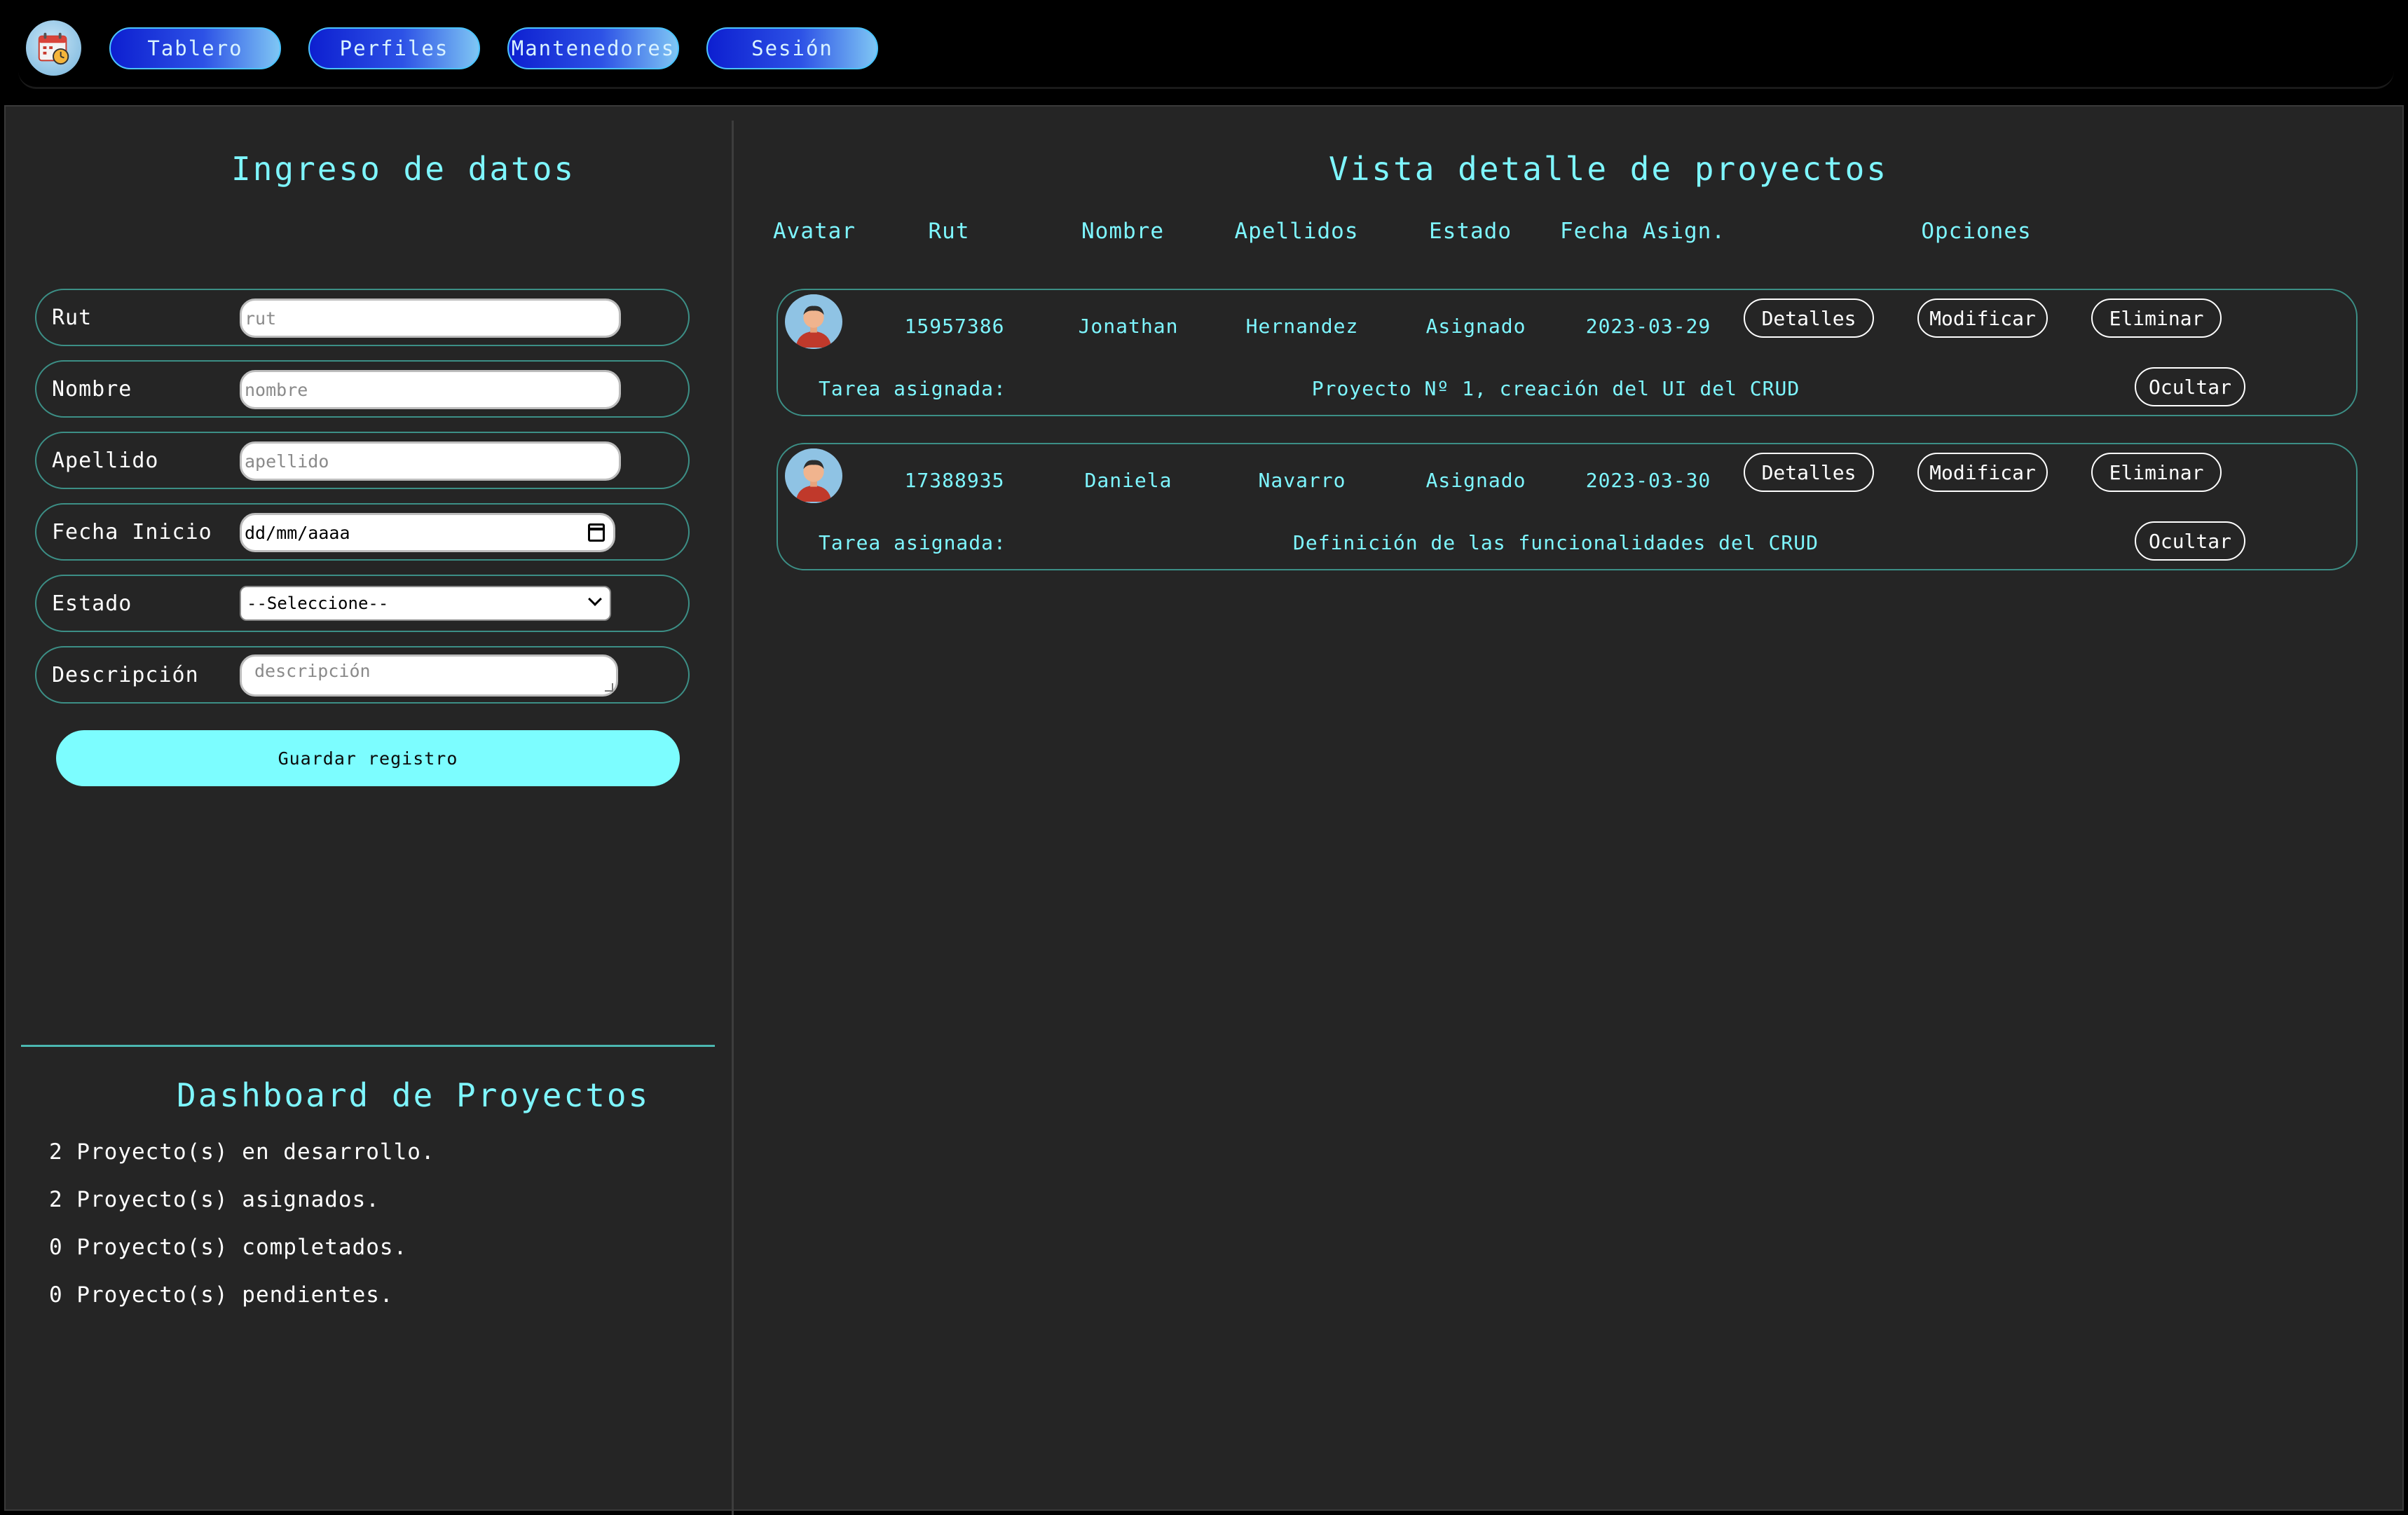 This screenshot has width=2408, height=1515. I want to click on calendar-clock-icon, so click(53, 48).